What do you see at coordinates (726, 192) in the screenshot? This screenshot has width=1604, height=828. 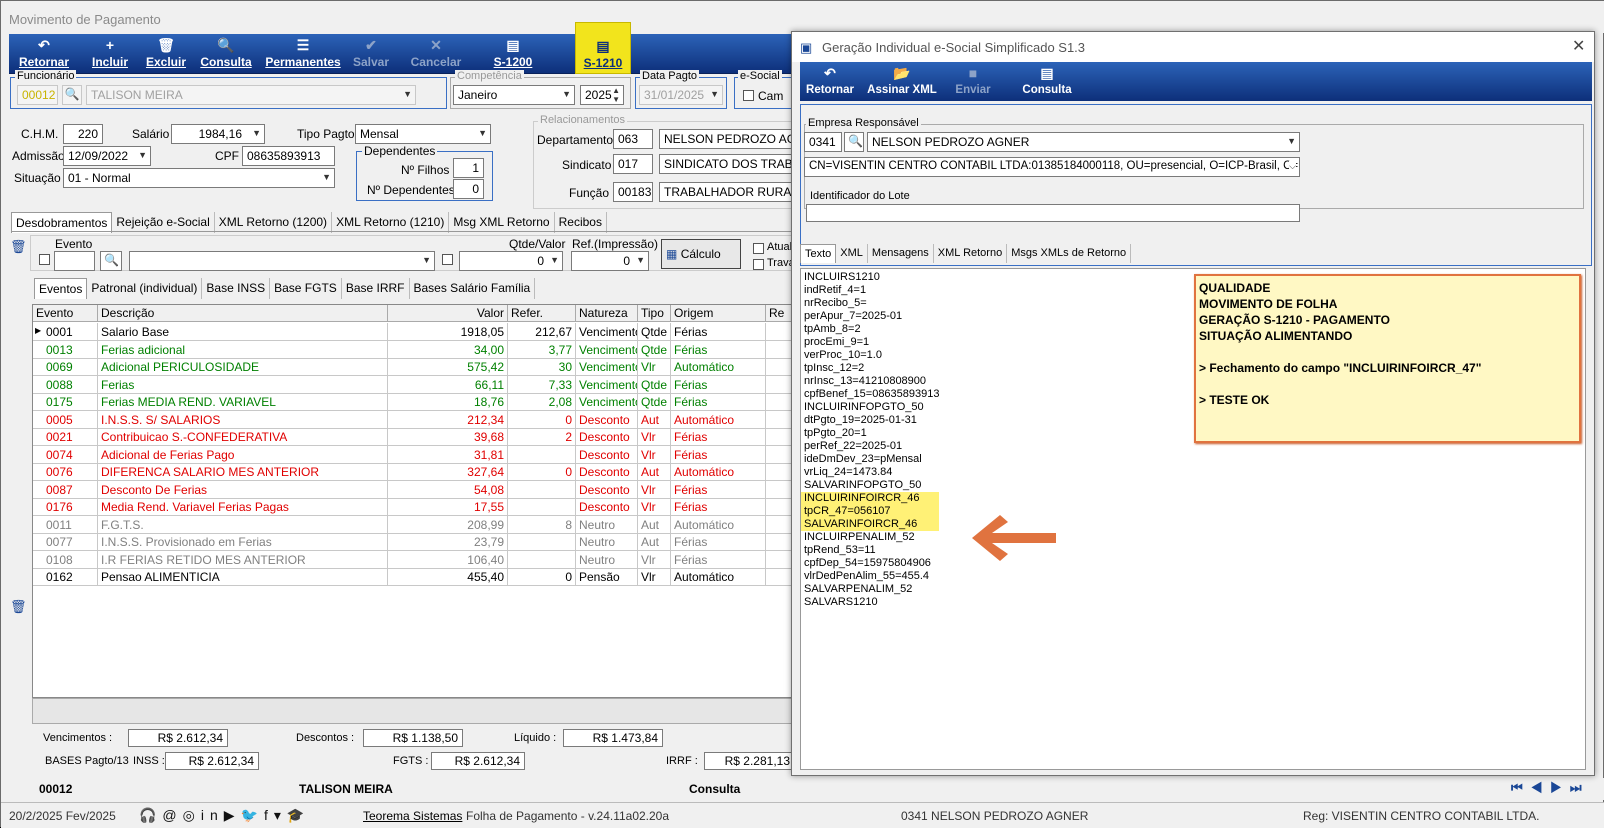 I see `funcao-name-input: TRABALHADOR RURAL` at bounding box center [726, 192].